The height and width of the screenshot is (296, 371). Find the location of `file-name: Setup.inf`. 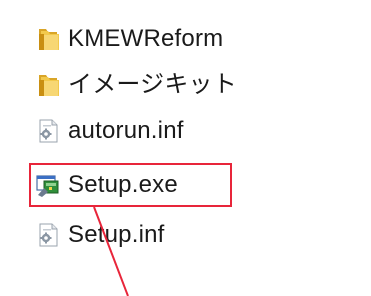

file-name: Setup.inf is located at coordinates (116, 234).